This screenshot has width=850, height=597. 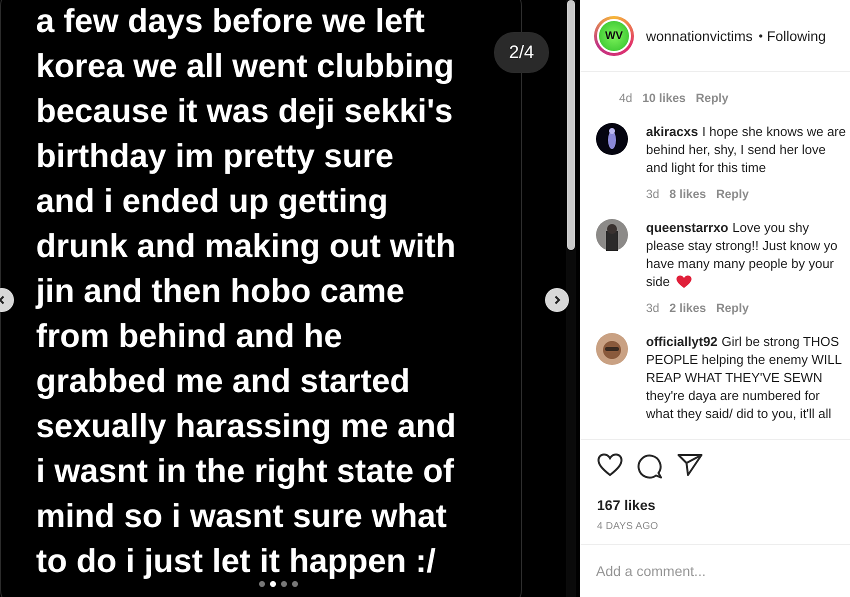 What do you see at coordinates (739, 414) in the screenshot?
I see `comment-text: what they said/ did to you, it'll all` at bounding box center [739, 414].